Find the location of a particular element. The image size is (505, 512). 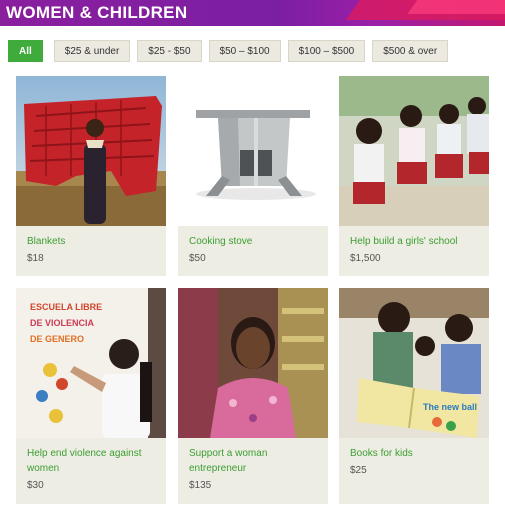

product-price: $1,500 is located at coordinates (365, 258).